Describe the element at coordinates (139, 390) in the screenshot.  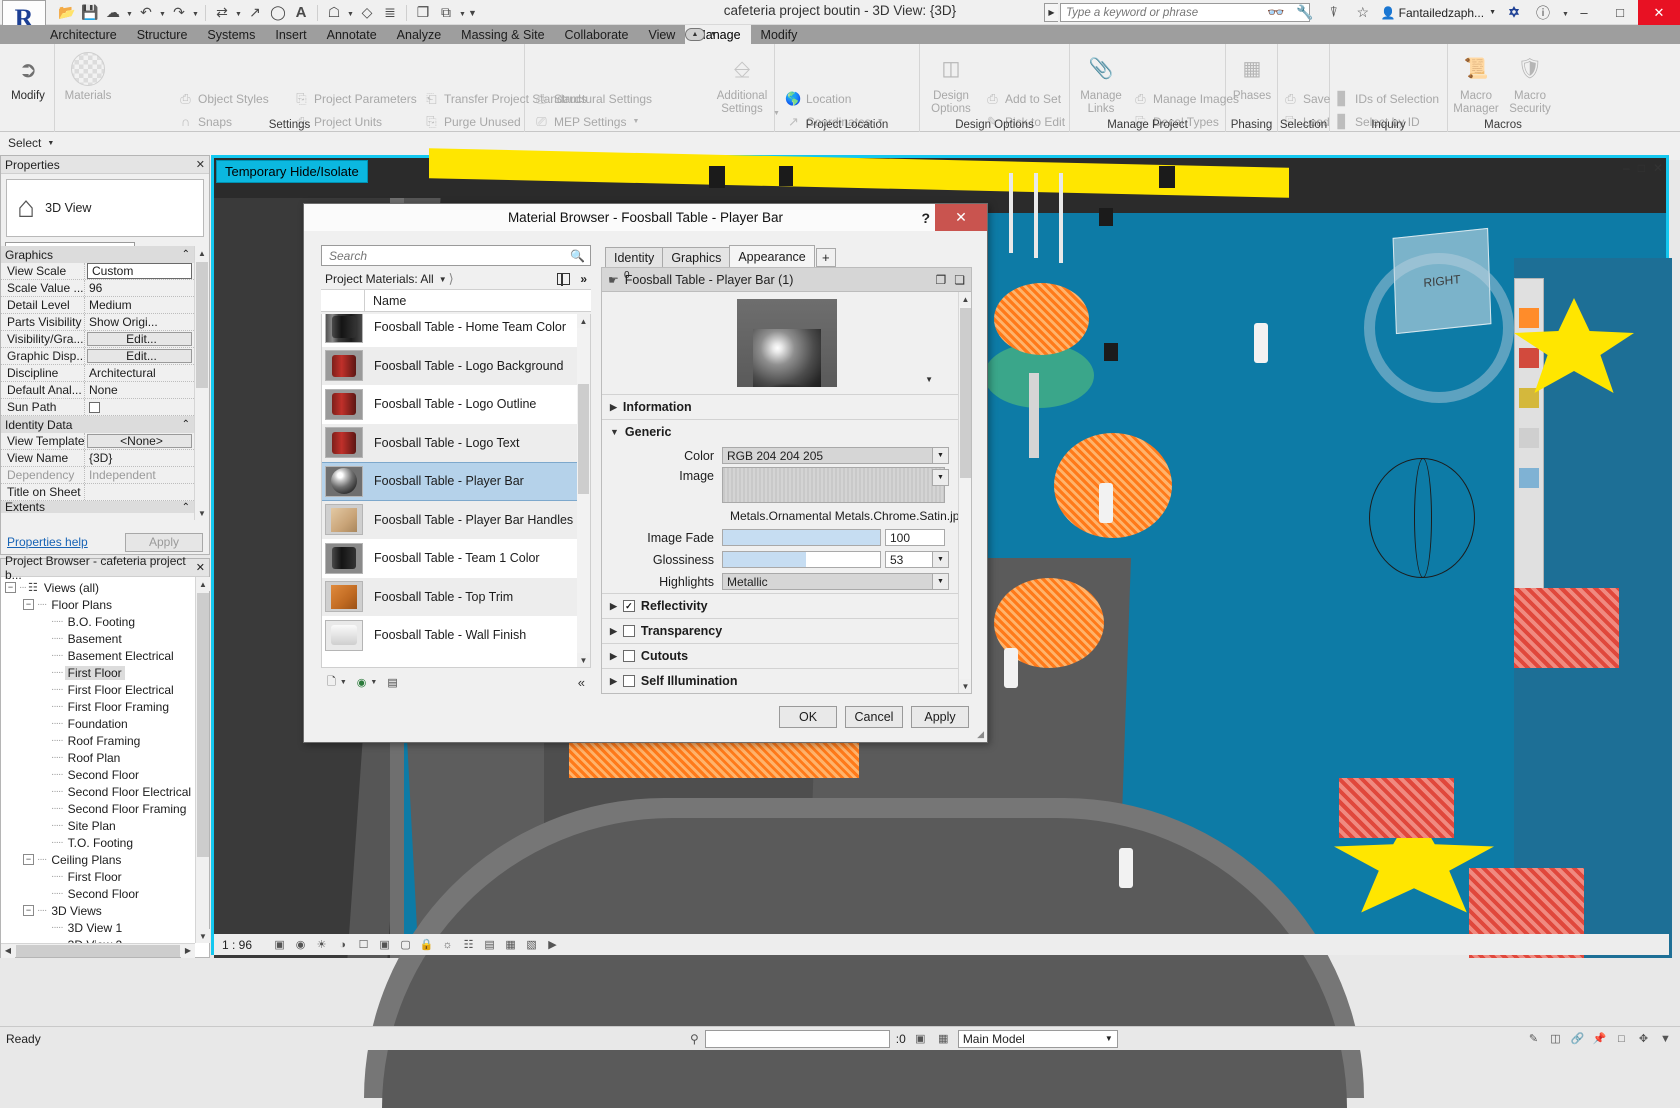
I see `property-value: None` at that location.